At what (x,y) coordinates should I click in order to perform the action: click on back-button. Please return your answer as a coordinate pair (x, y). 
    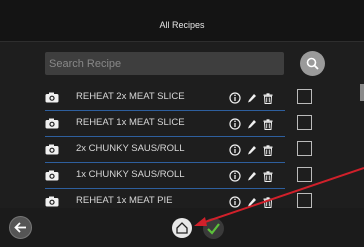
    Looking at the image, I should click on (20, 227).